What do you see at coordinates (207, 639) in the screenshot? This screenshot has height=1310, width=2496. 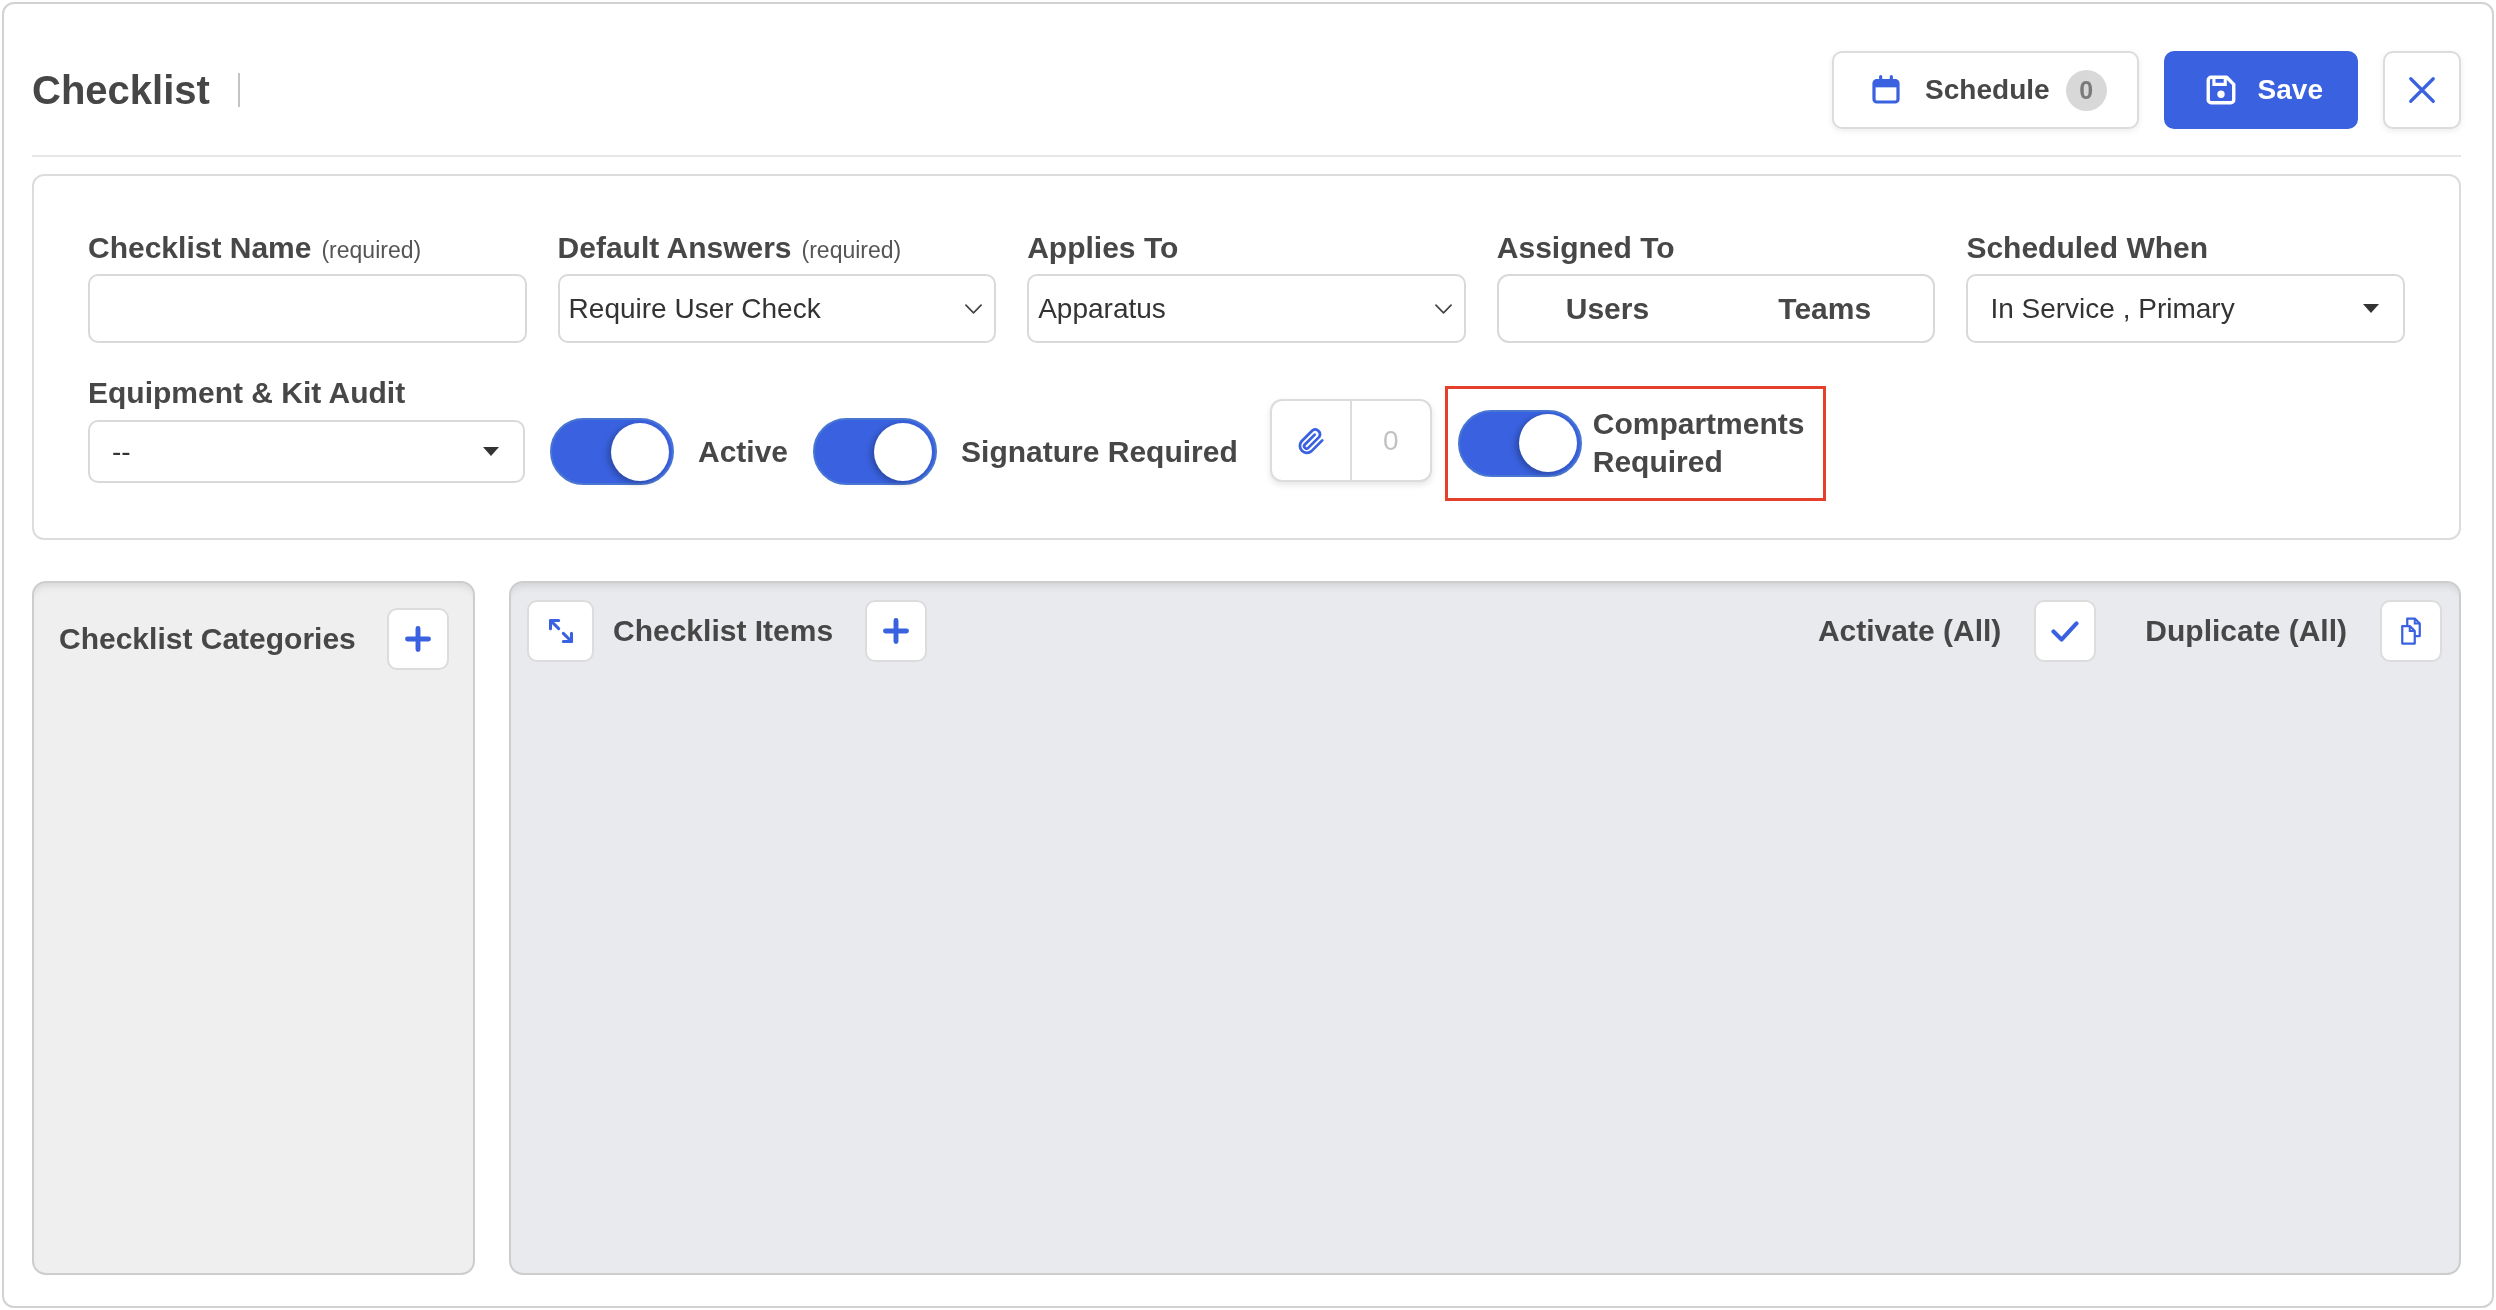 I see `panel-title: Checklist Categories` at bounding box center [207, 639].